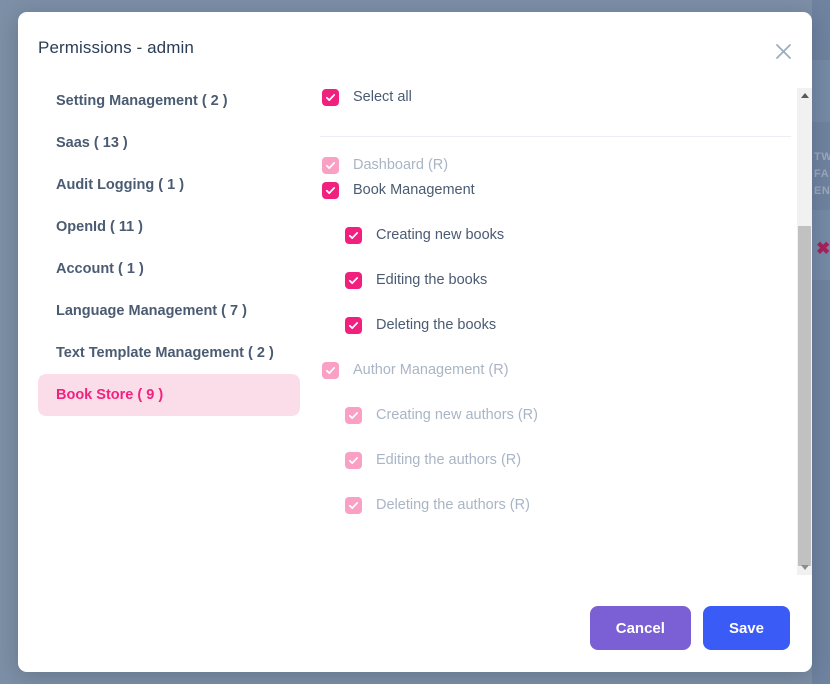  I want to click on permission-label: Editing the authors (R), so click(449, 460).